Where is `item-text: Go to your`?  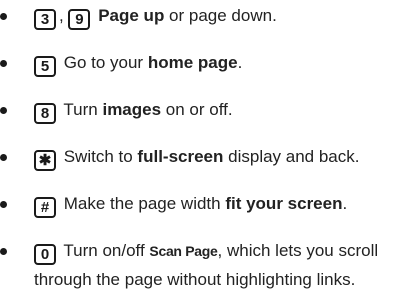 item-text: Go to your is located at coordinates (103, 62).